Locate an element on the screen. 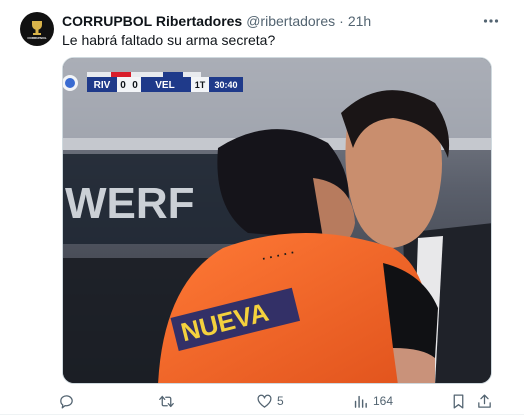 The width and height of the screenshot is (524, 415). reply-bubble-icon is located at coordinates (66, 401).